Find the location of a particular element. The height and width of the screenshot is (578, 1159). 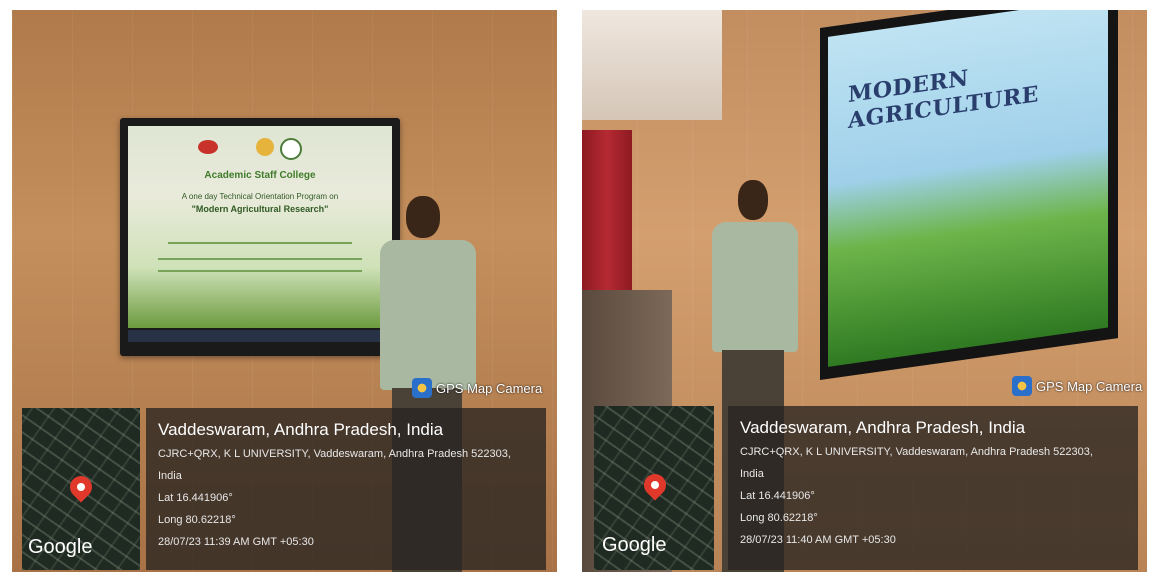

ceiling is located at coordinates (652, 65).